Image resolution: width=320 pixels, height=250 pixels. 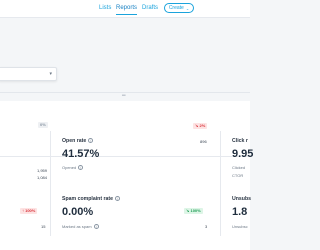 What do you see at coordinates (29, 211) in the screenshot?
I see `change-badge: ↑ 100%` at bounding box center [29, 211].